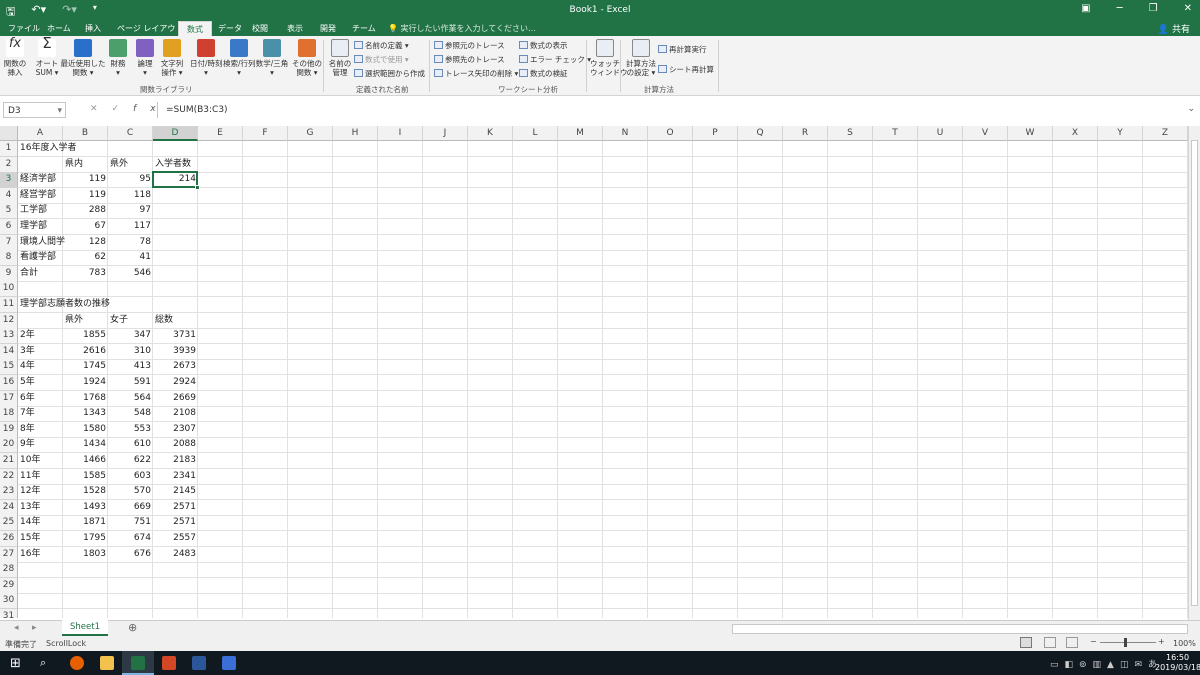  I want to click on ribbon-btn-5: 文字列 操作 ▾, so click(172, 58).